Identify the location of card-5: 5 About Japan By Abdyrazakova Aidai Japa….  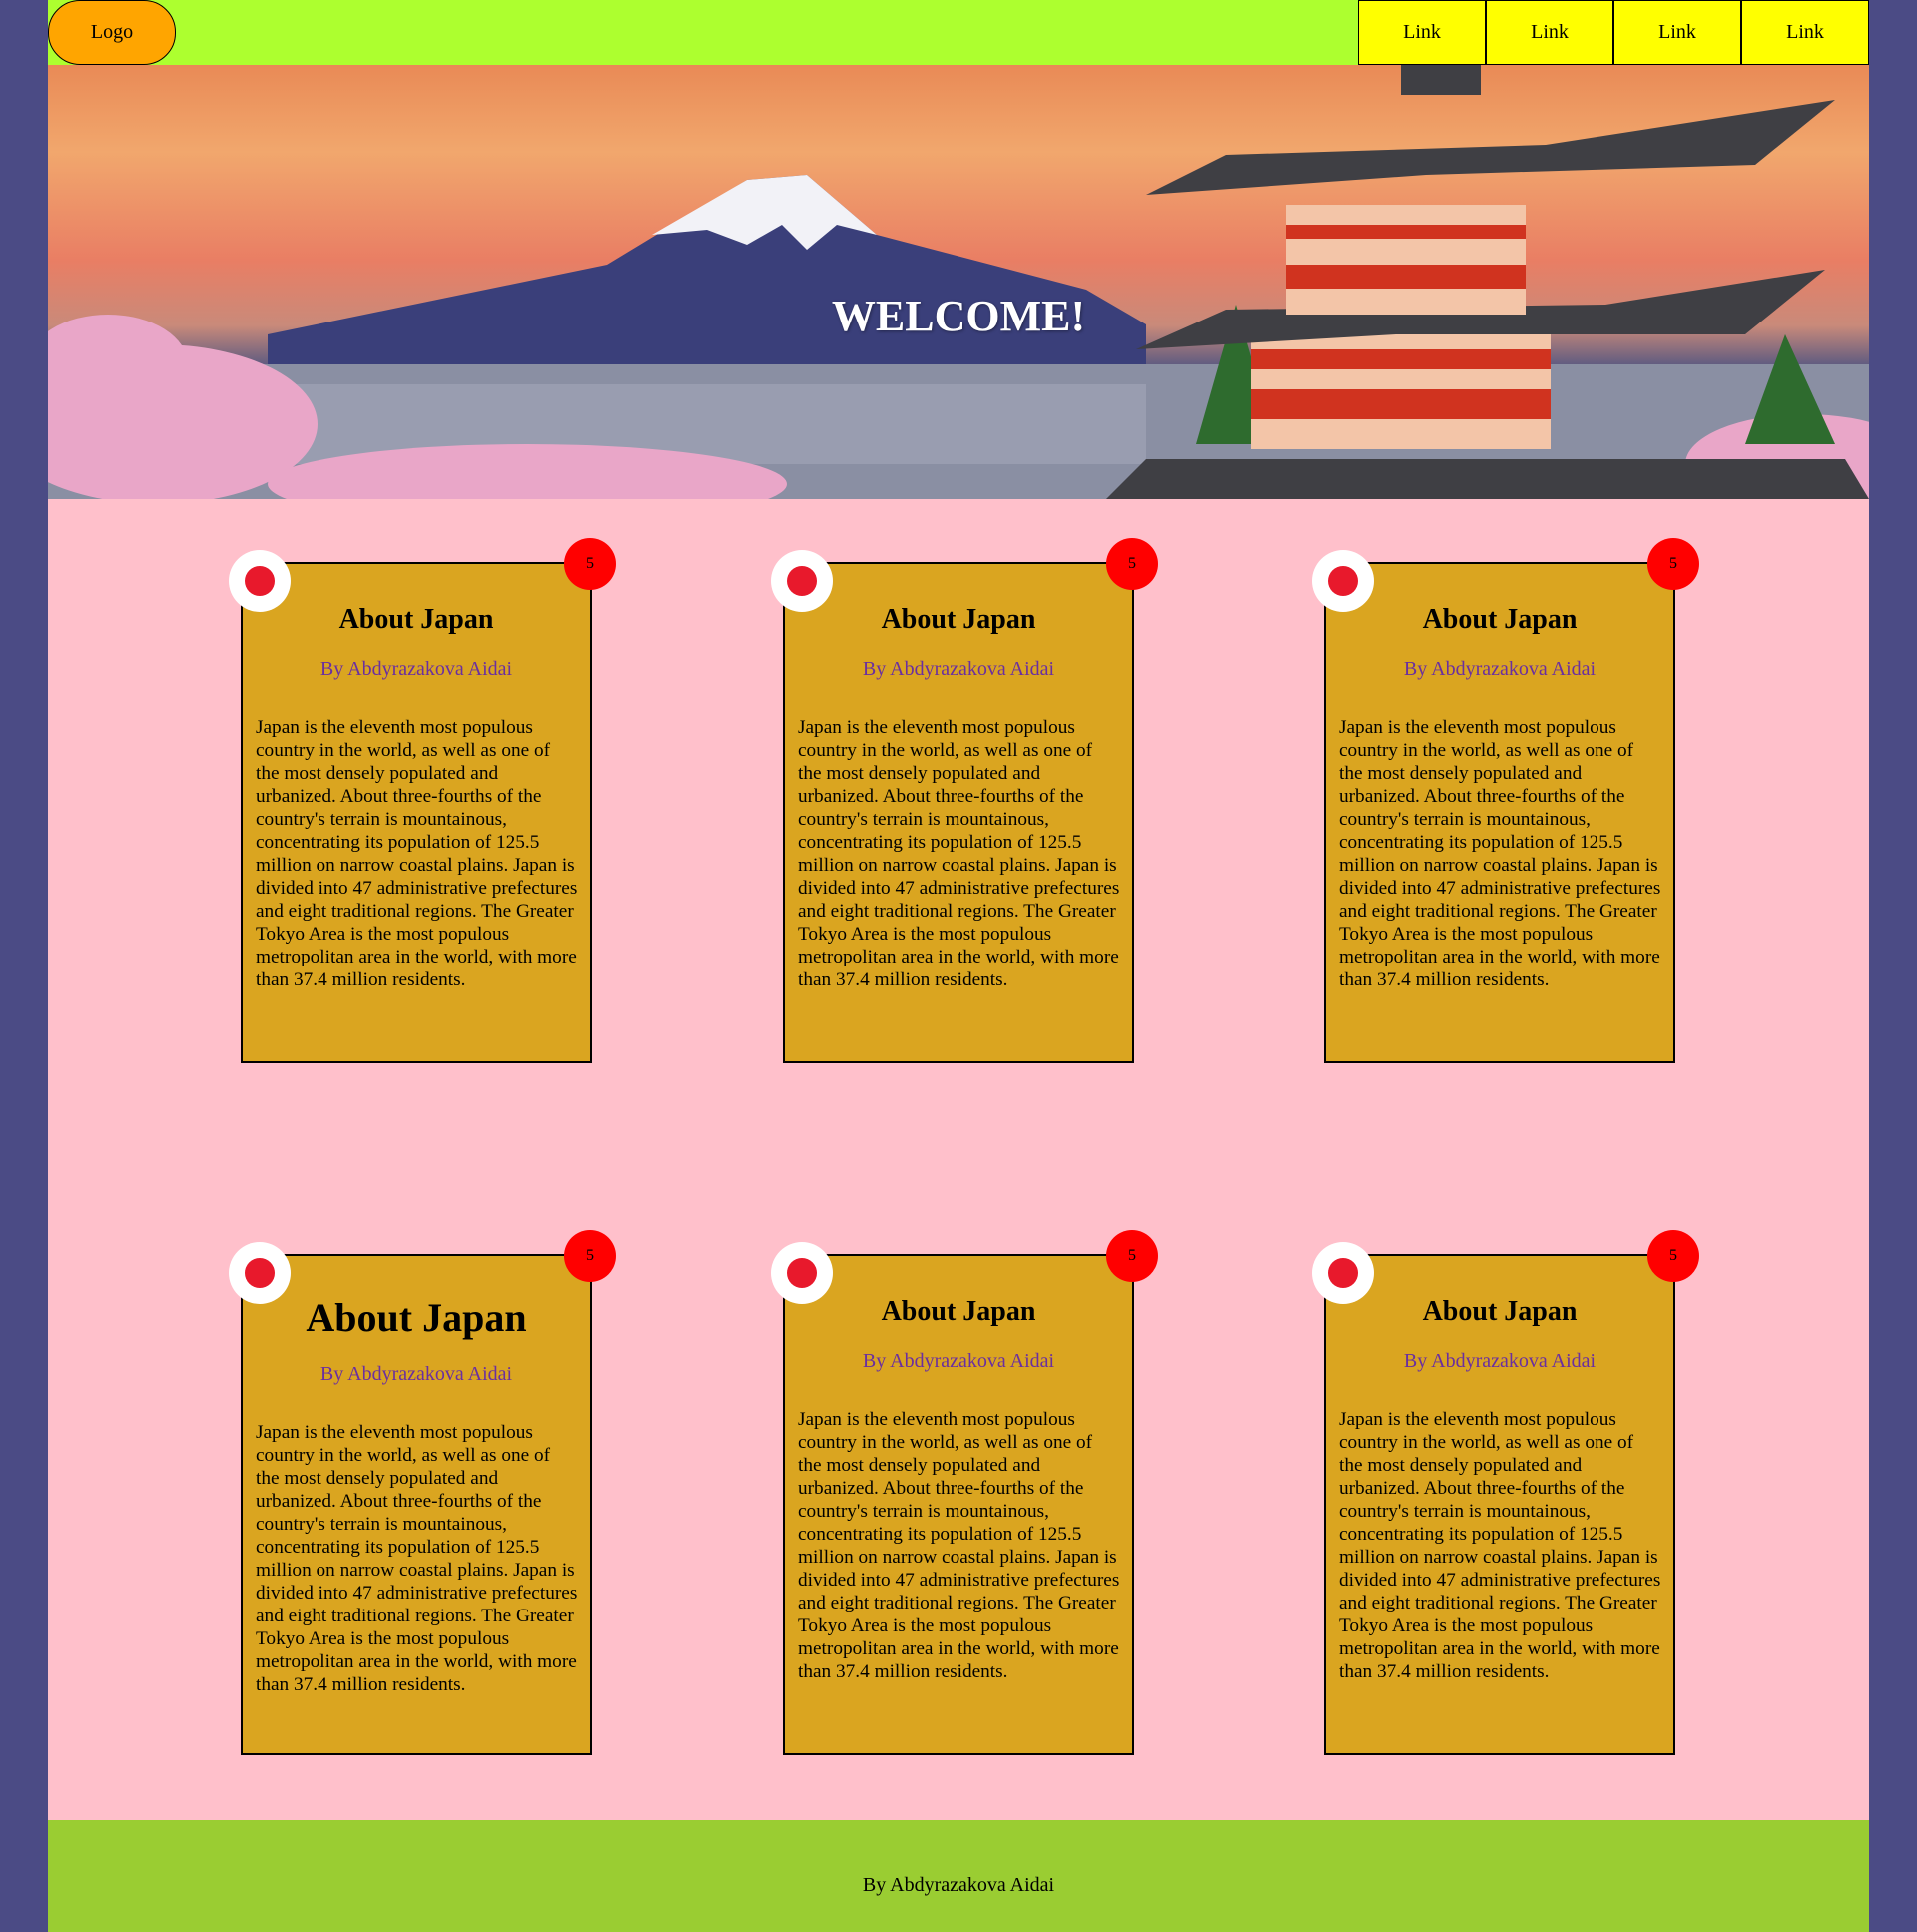
(964, 1492).